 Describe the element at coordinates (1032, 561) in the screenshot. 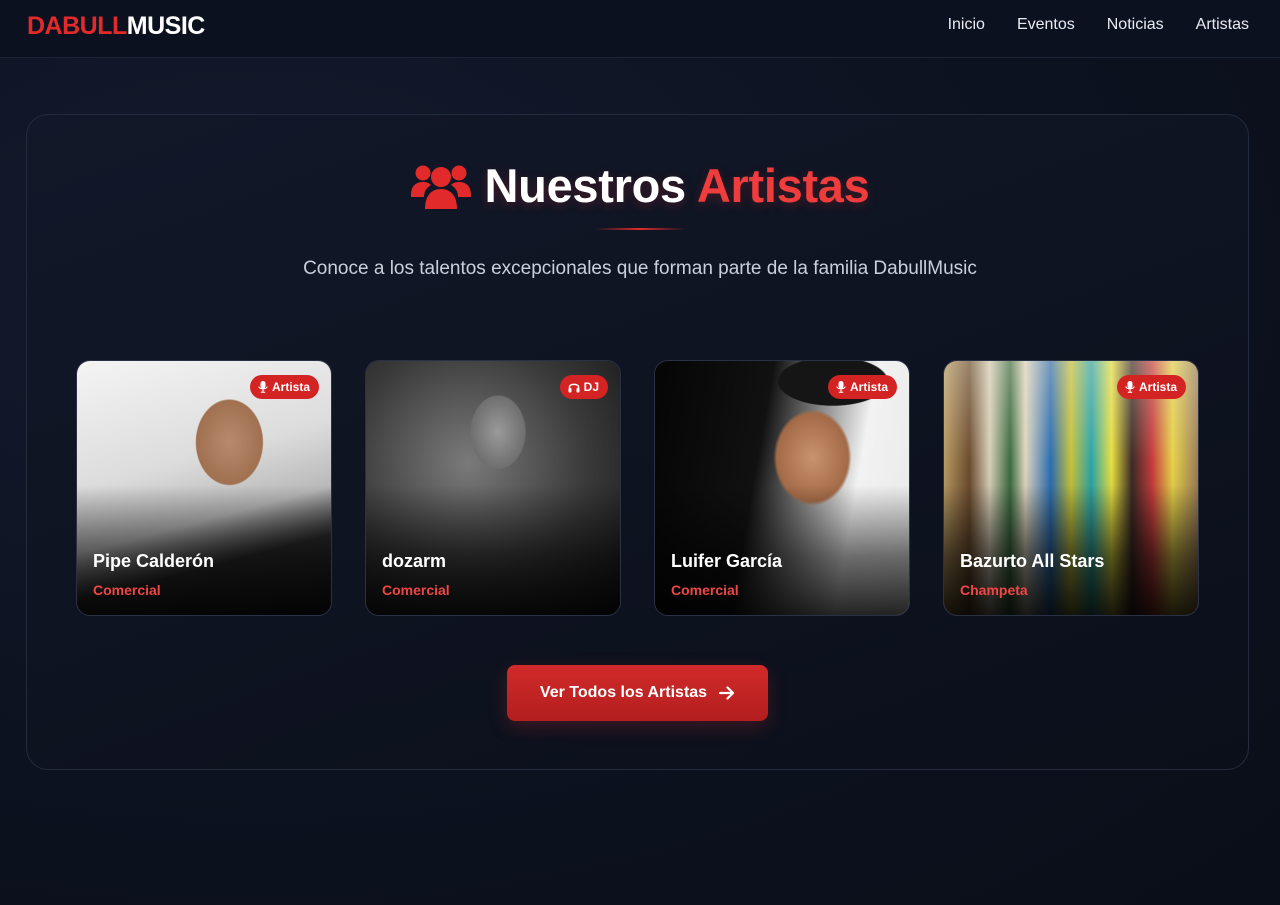

I see `artist-name: Bazurto All Stars` at that location.